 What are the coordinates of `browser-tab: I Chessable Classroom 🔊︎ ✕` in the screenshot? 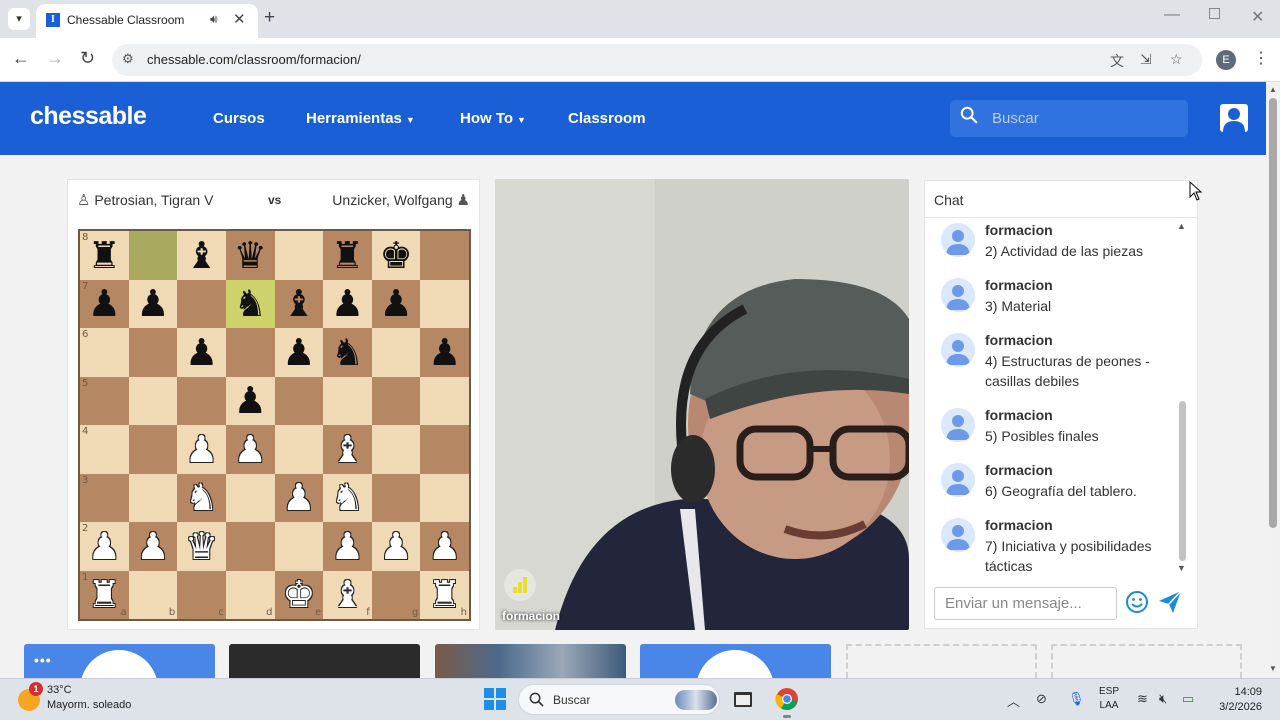 It's located at (147, 21).